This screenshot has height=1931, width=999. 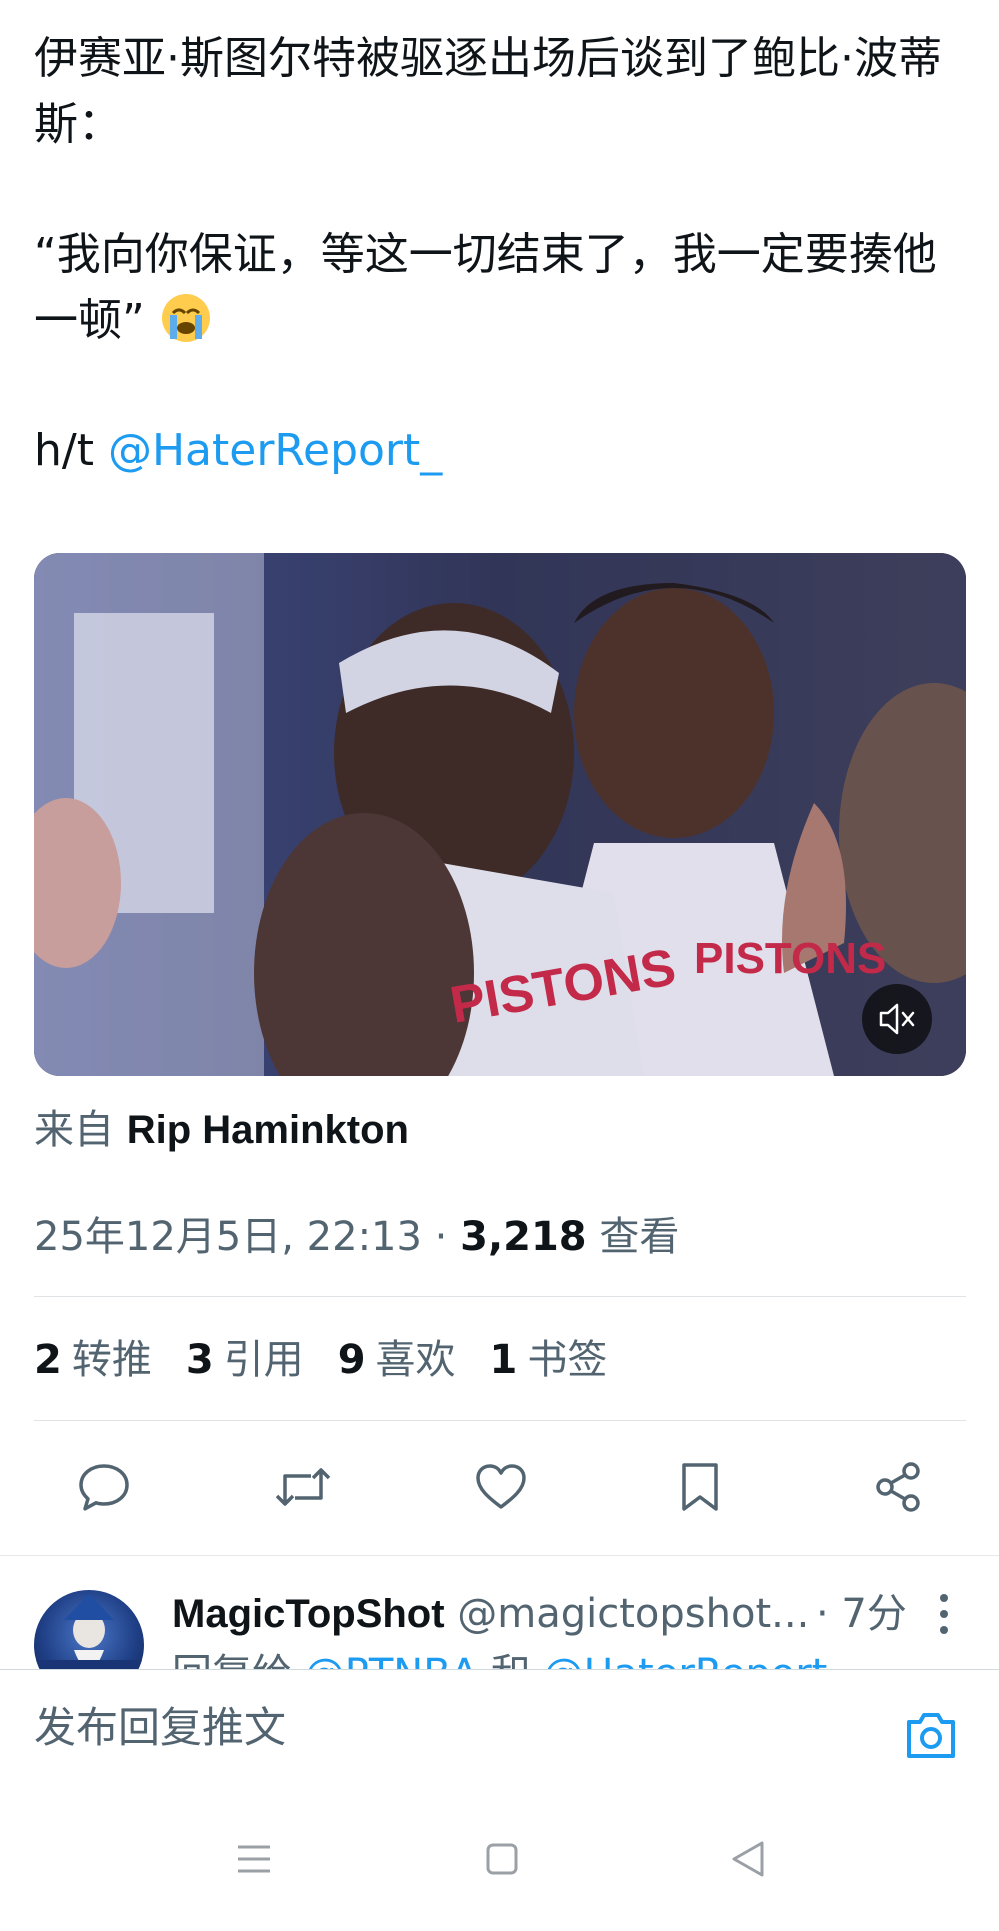 I want to click on views-count: 3,218, so click(x=523, y=1237).